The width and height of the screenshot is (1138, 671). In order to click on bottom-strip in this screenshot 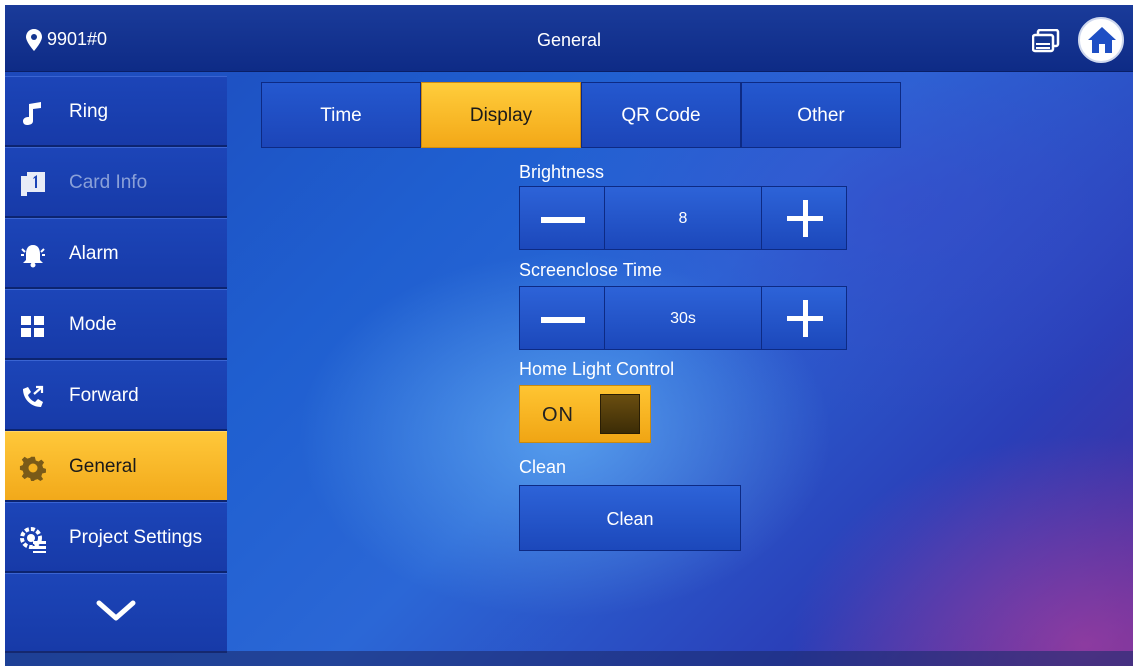, I will do `click(569, 658)`.